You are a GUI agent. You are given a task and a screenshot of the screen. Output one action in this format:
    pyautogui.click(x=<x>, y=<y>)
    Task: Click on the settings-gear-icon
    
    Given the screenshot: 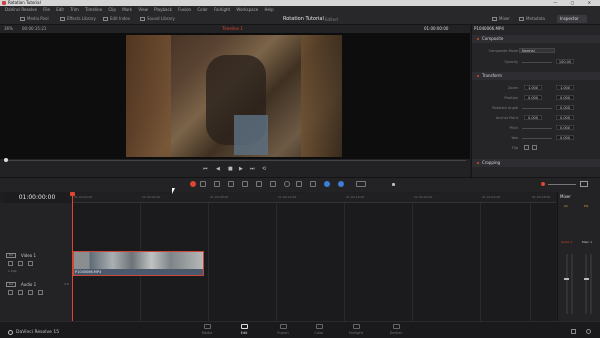 What is the action you would take?
    pyautogui.click(x=588, y=331)
    